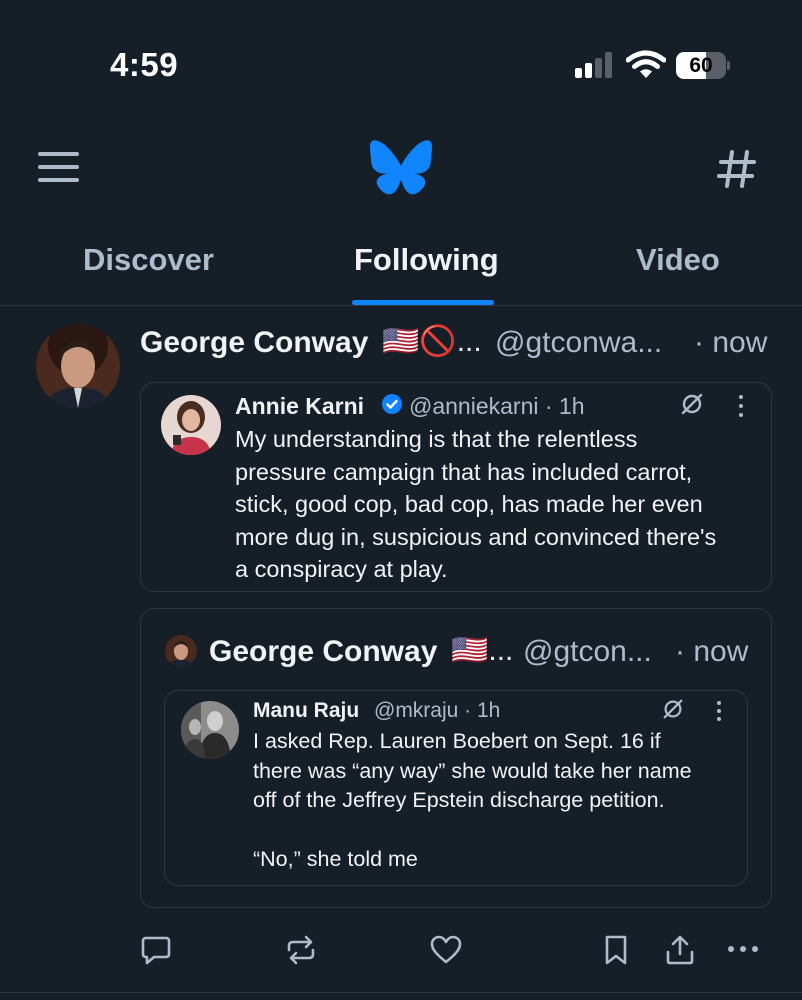  What do you see at coordinates (156, 950) in the screenshot?
I see `reply-icon` at bounding box center [156, 950].